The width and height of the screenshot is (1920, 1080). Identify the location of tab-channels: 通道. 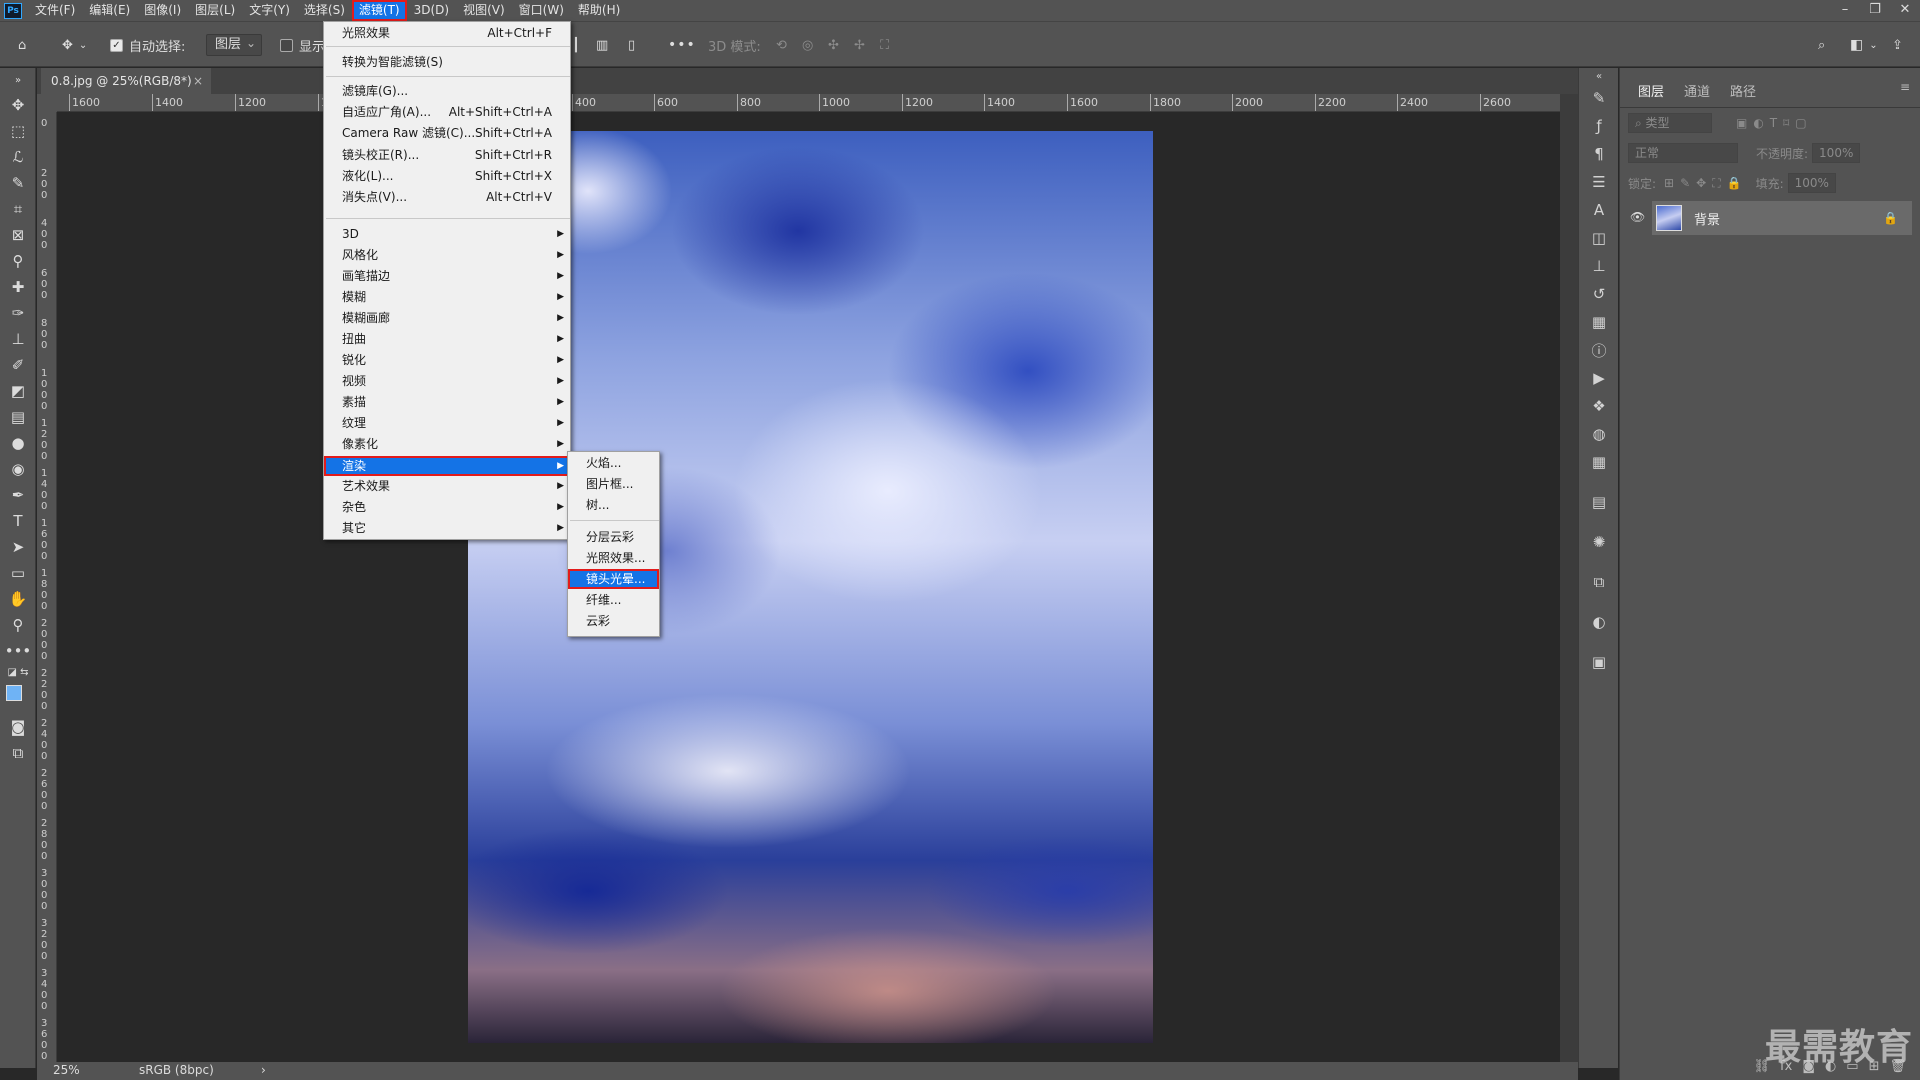
(1697, 93).